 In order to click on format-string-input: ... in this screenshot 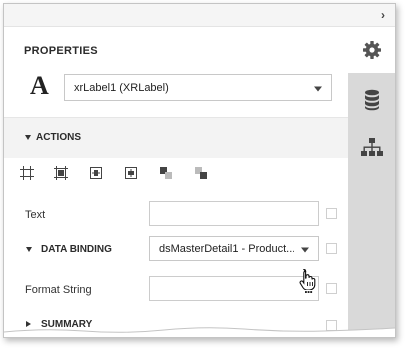, I will do `click(234, 288)`.